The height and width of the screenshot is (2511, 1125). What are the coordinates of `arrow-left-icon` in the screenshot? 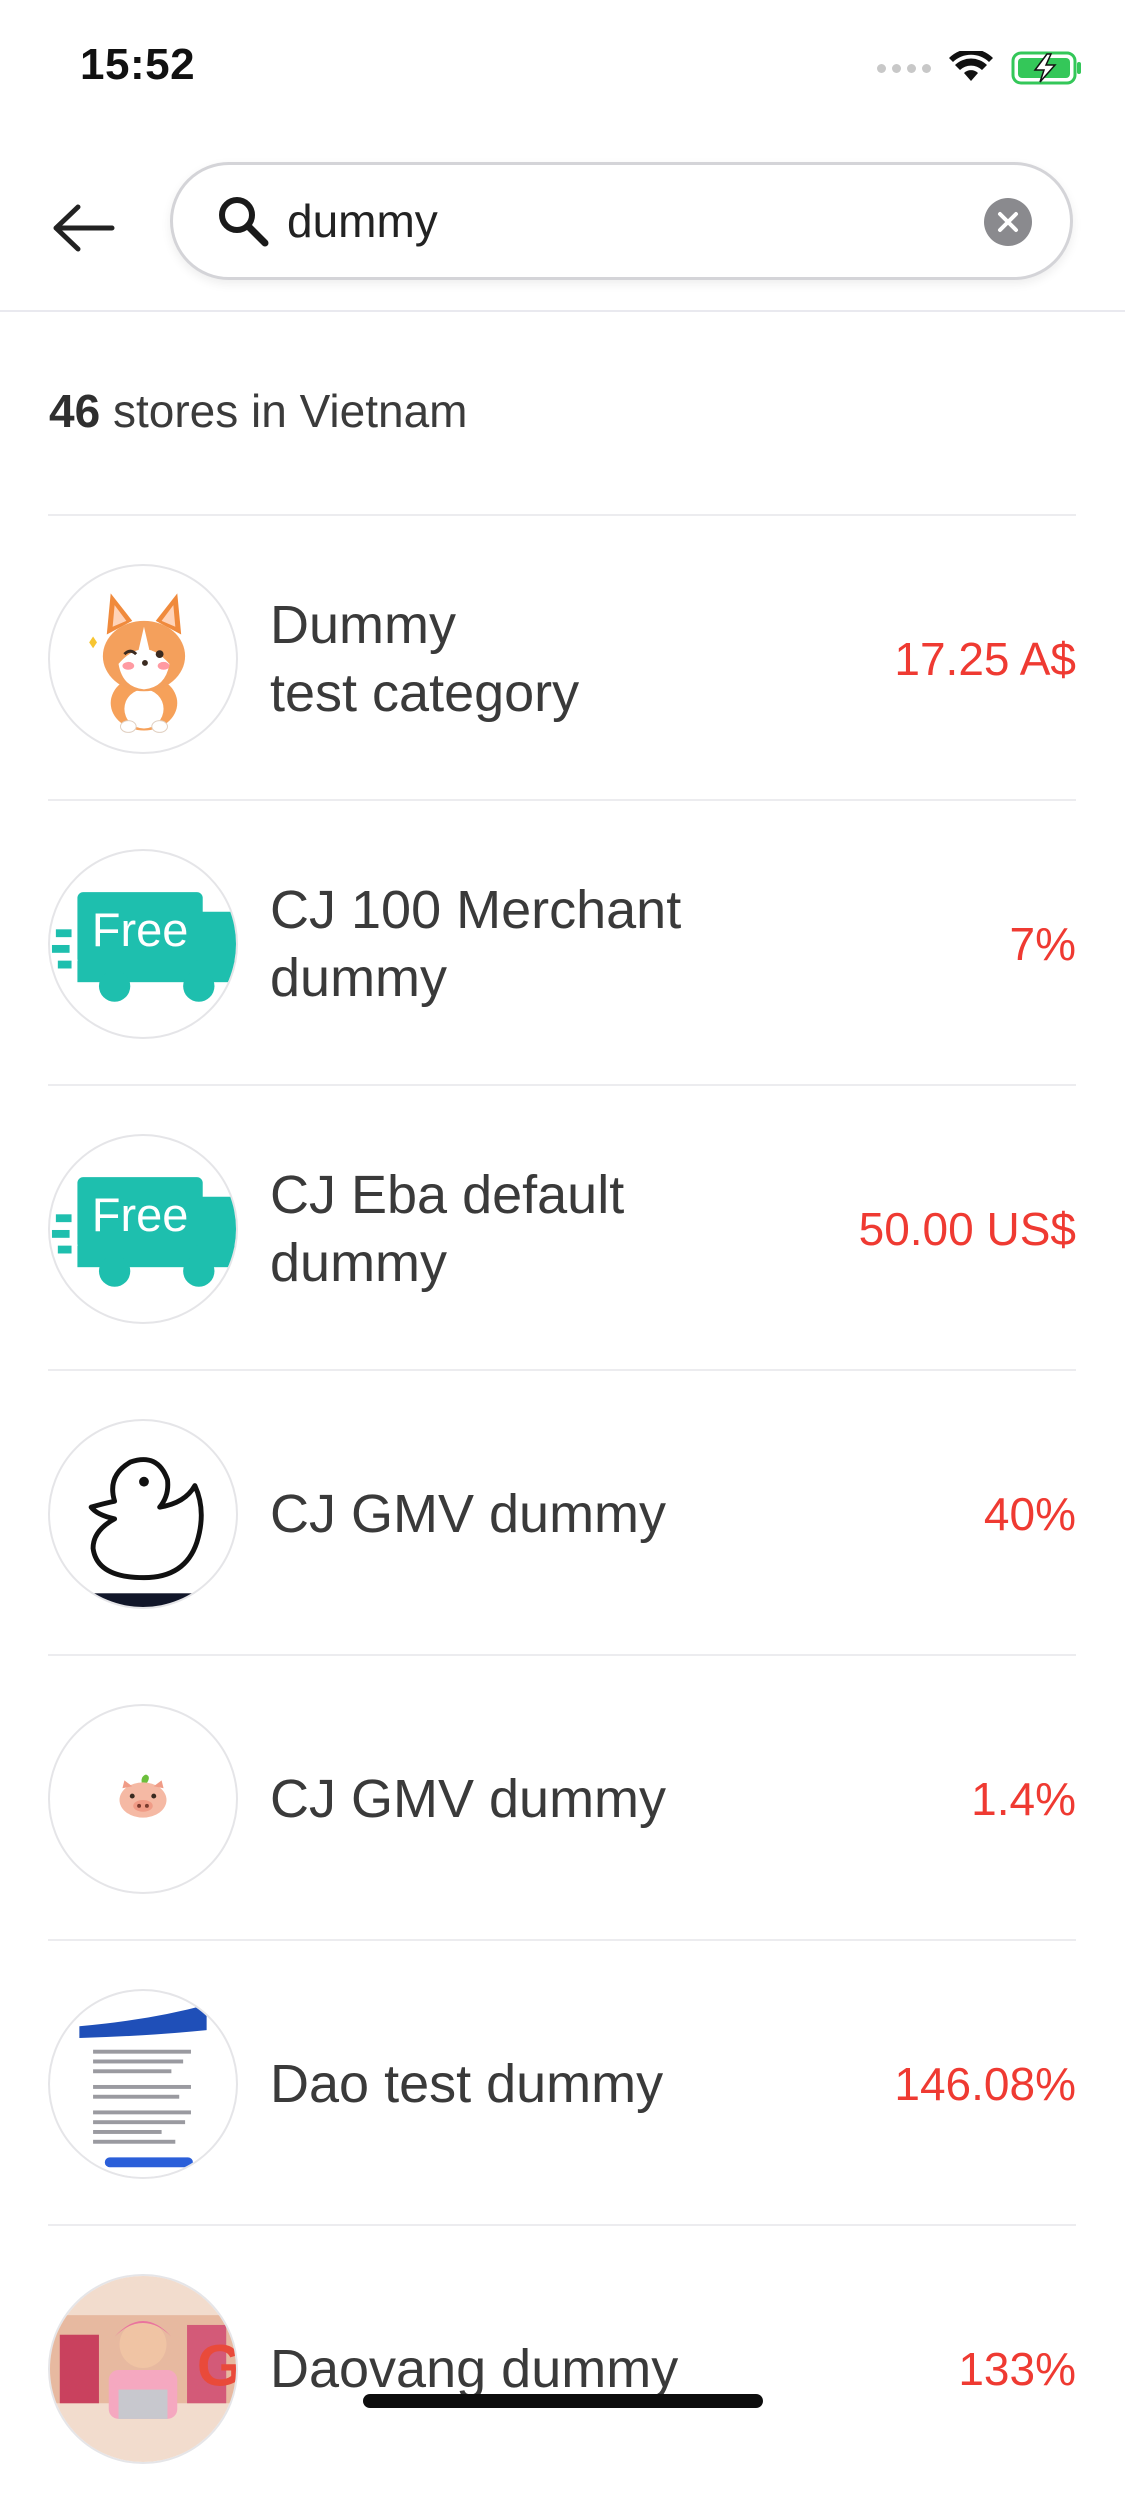 It's located at (84, 228).